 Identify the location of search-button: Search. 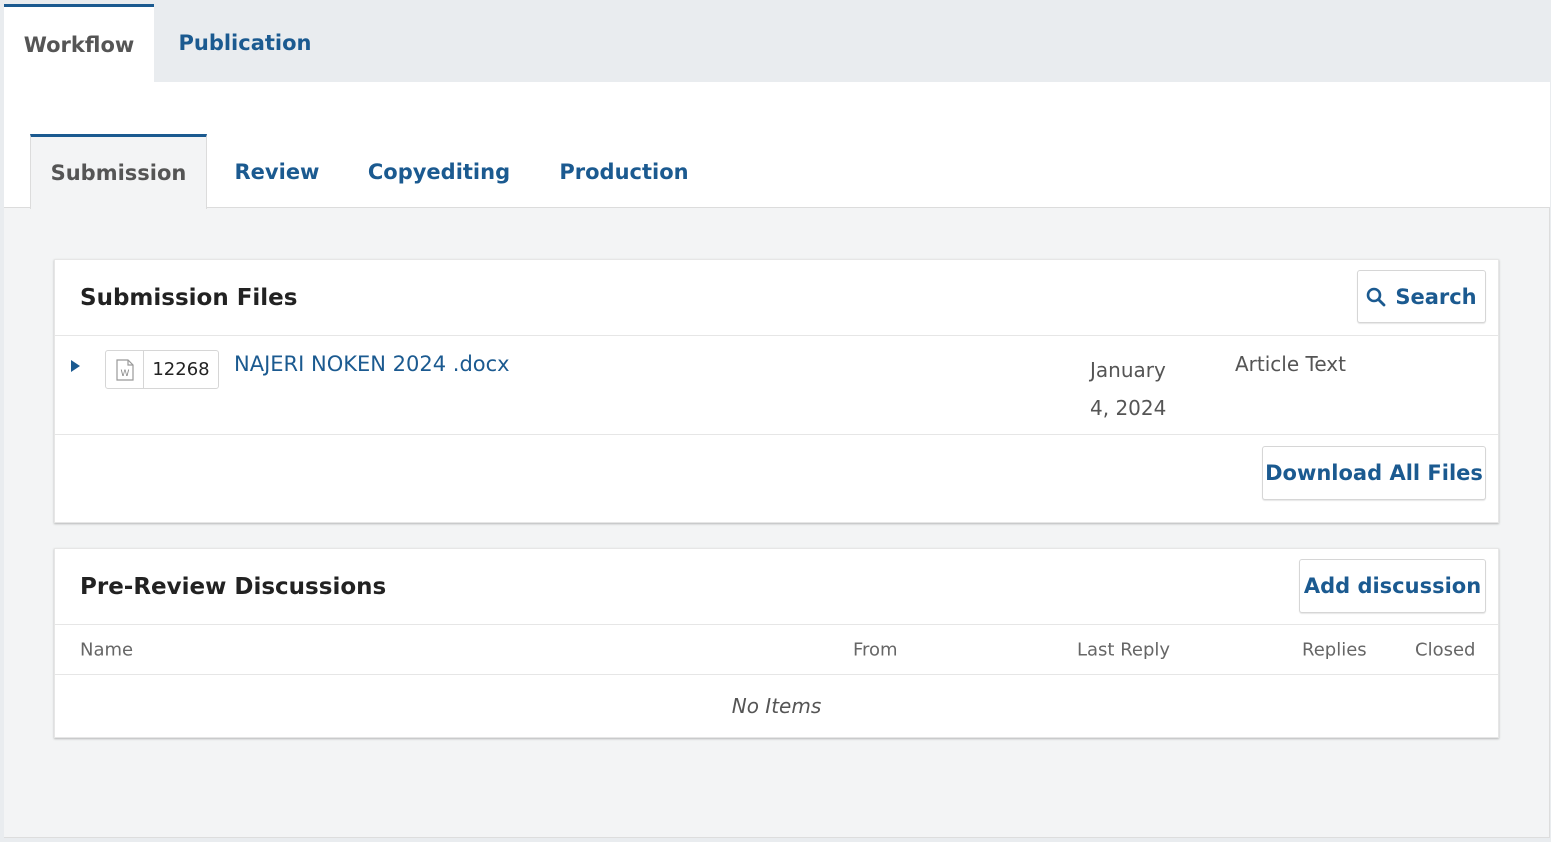
(1421, 296).